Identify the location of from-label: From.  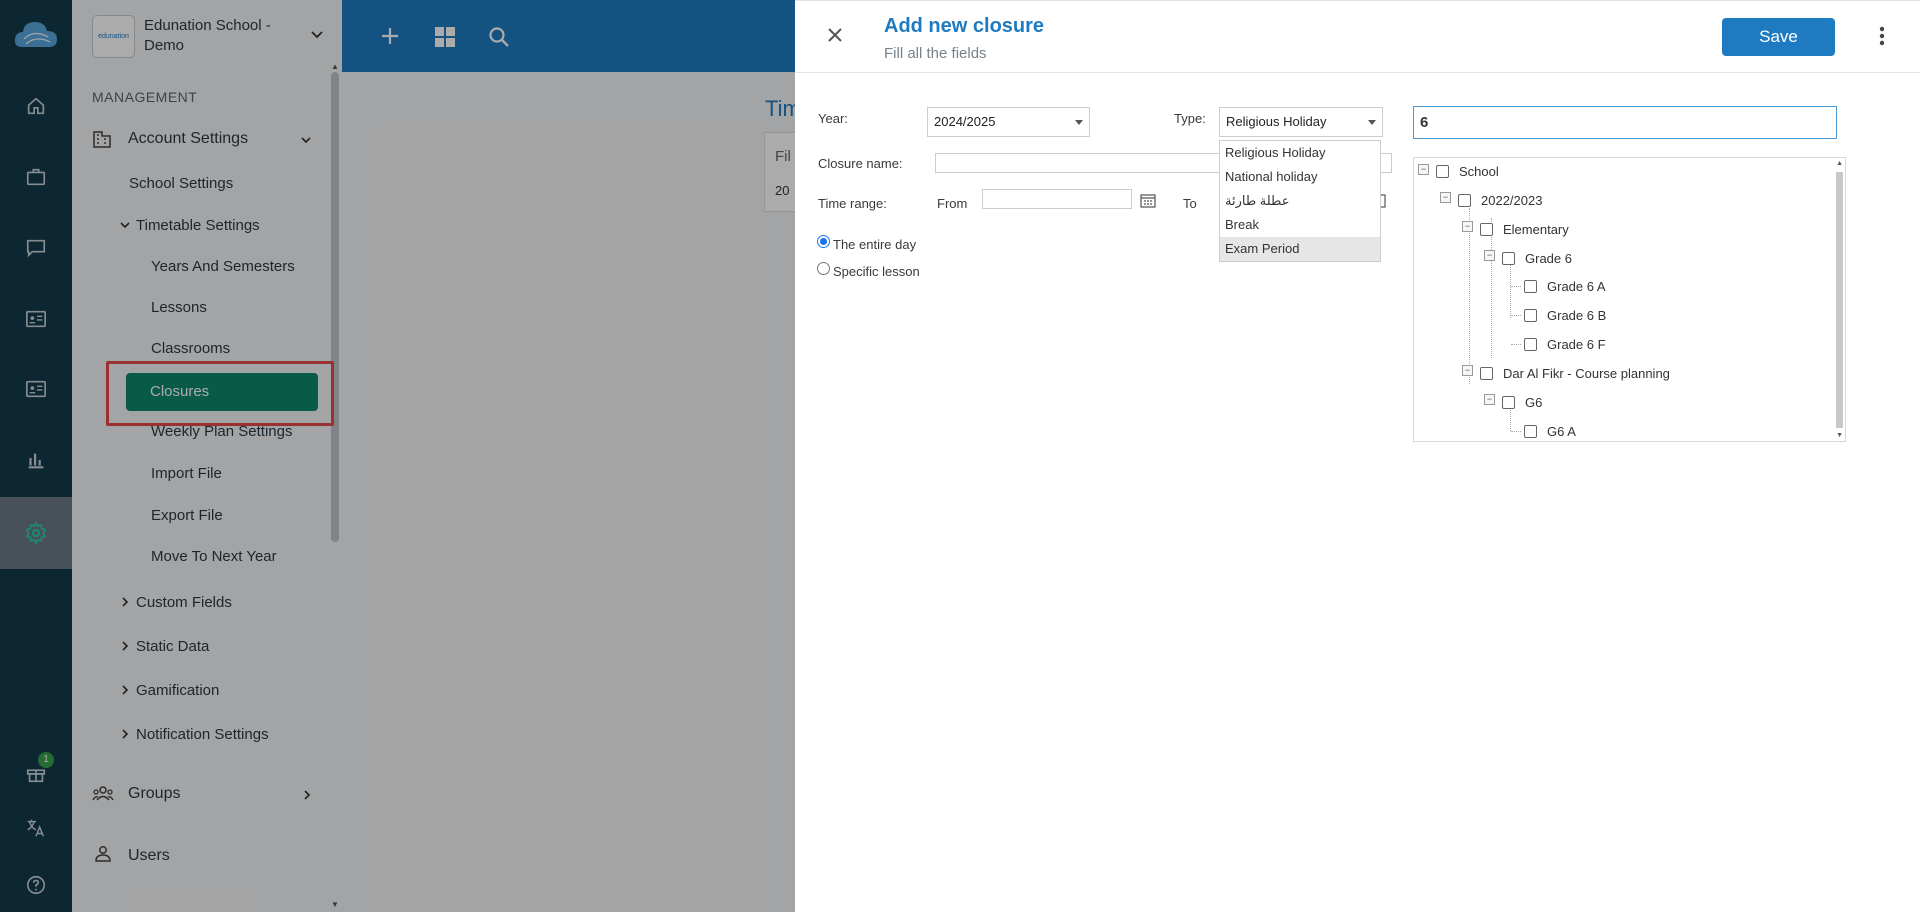
(952, 203).